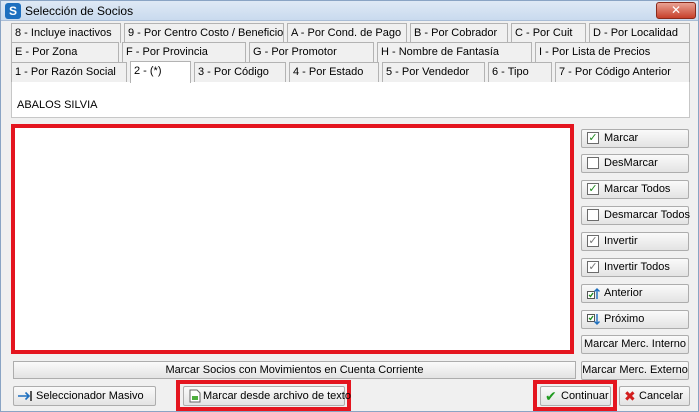 The width and height of the screenshot is (699, 412). I want to click on tab-lista-precios: I - Por Lista de Precios, so click(612, 52).